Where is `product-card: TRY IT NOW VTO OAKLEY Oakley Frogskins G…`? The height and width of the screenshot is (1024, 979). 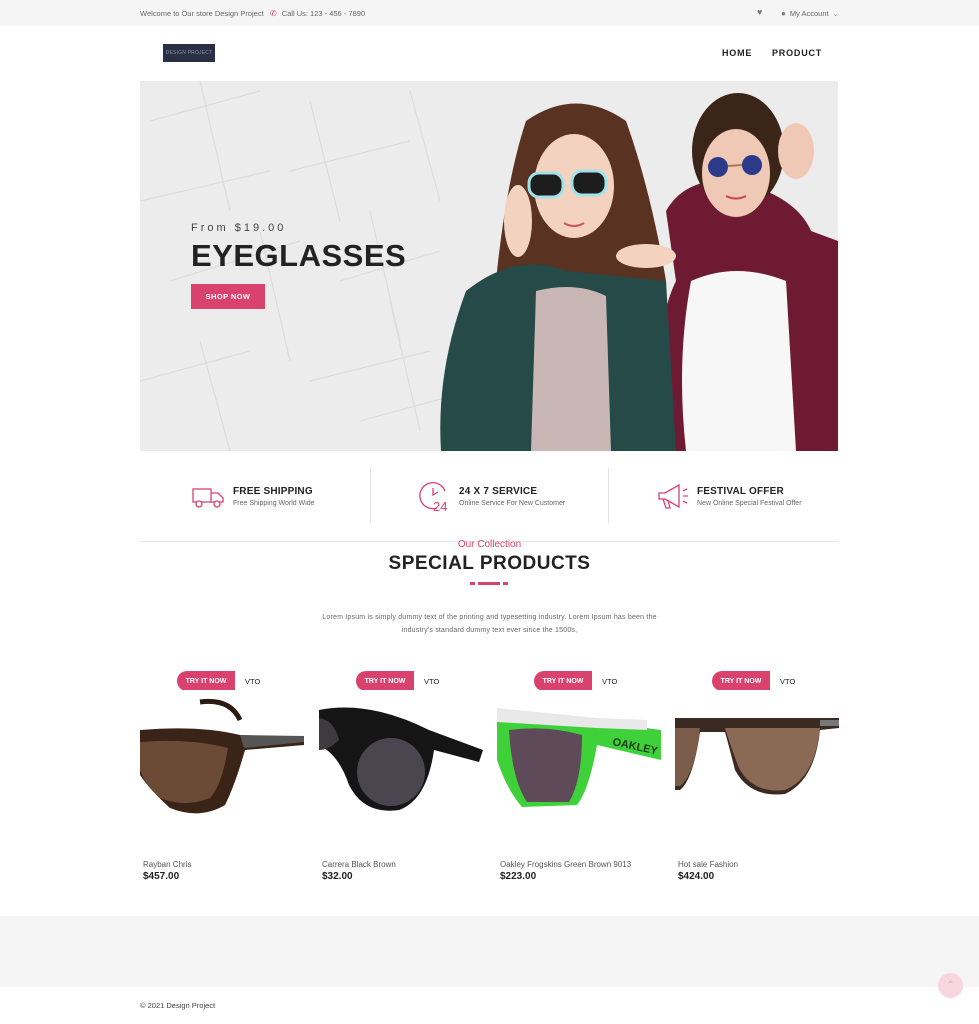 product-card: TRY IT NOW VTO OAKLEY Oakley Frogskins G… is located at coordinates (579, 778).